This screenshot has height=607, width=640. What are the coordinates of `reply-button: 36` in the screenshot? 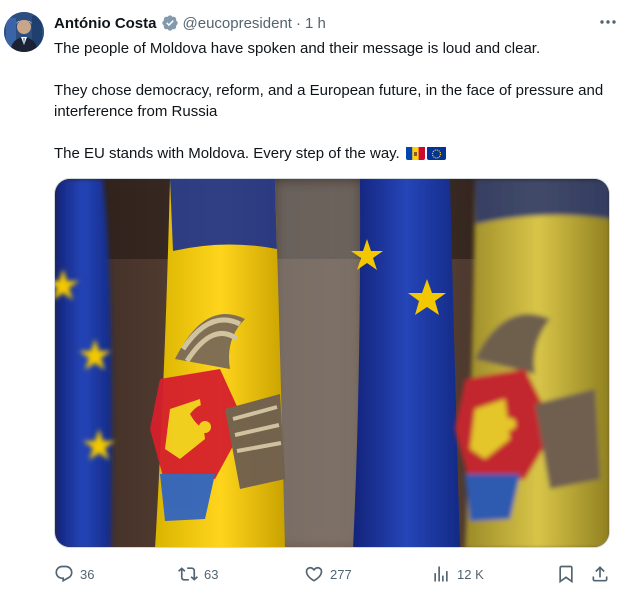 It's located at (74, 574).